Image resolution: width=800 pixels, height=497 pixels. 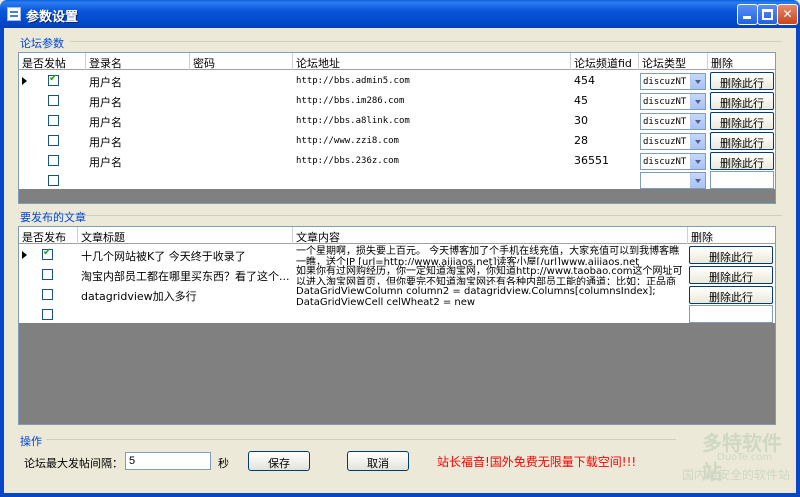 What do you see at coordinates (742, 180) in the screenshot?
I see `delete-row-button` at bounding box center [742, 180].